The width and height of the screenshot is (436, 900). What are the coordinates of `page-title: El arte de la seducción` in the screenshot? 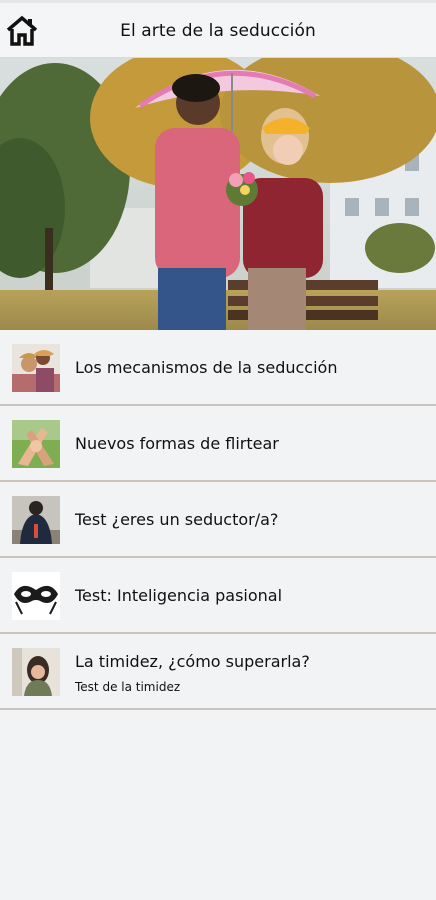 It's located at (218, 31).